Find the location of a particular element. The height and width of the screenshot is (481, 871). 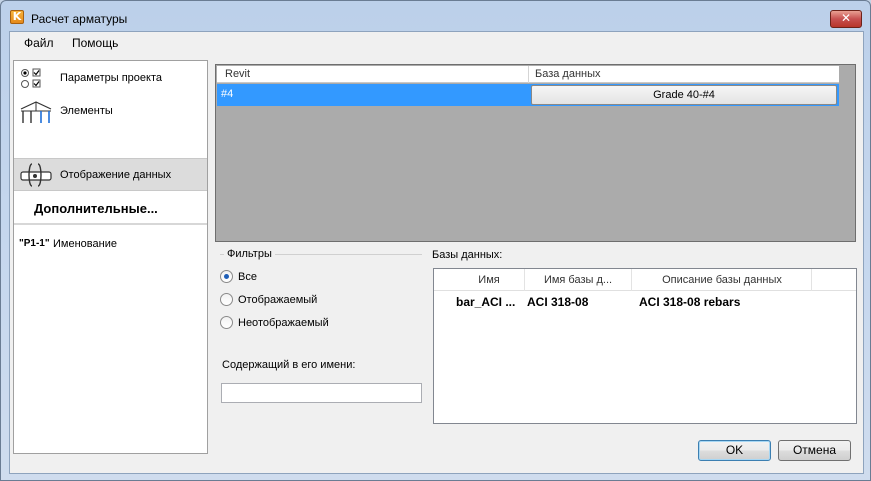

close-icon: ✕ is located at coordinates (846, 18).